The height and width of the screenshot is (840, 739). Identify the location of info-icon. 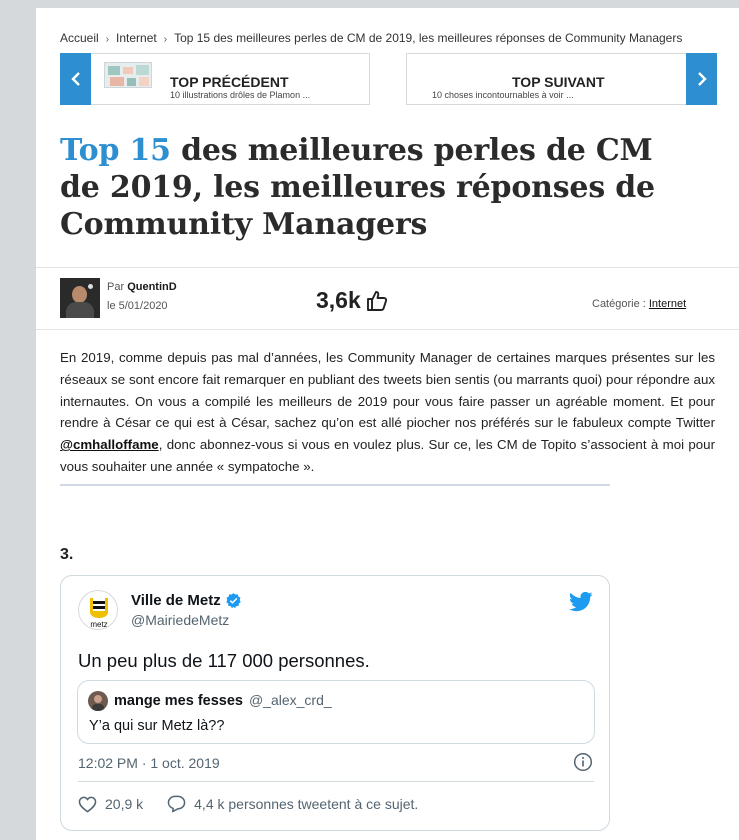
(583, 762).